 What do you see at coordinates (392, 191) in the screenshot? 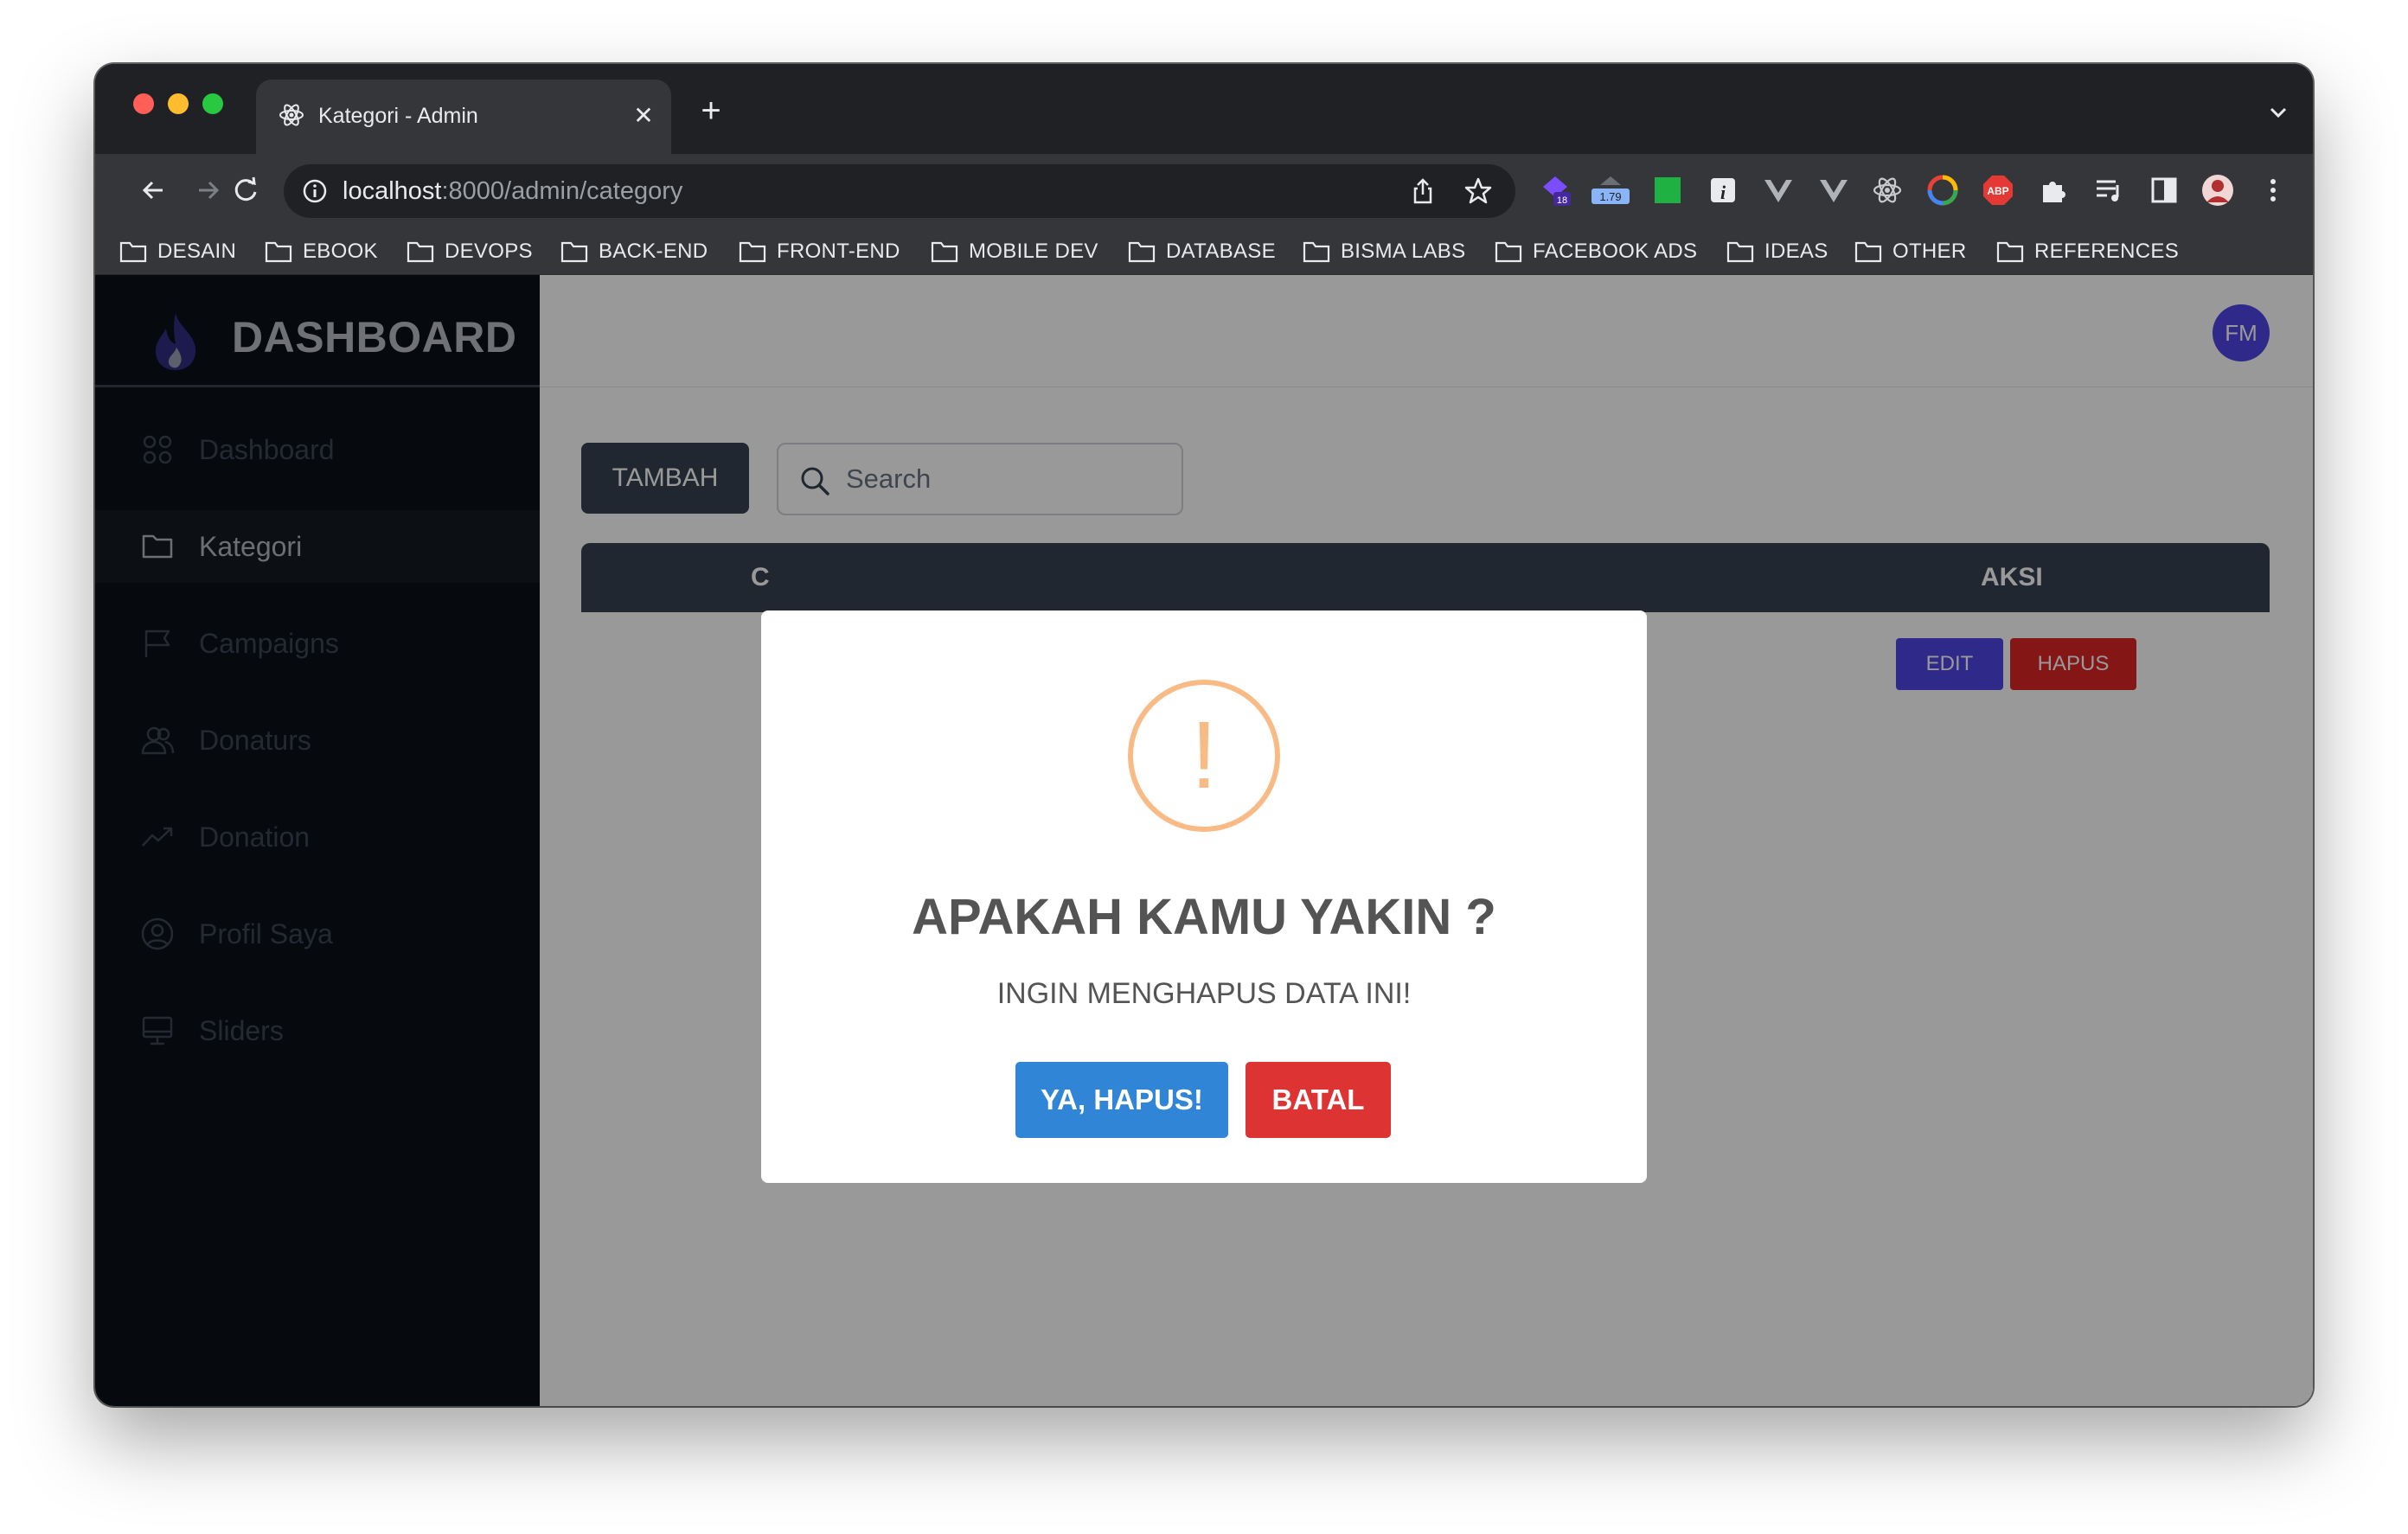
I see `url-host: localhost` at bounding box center [392, 191].